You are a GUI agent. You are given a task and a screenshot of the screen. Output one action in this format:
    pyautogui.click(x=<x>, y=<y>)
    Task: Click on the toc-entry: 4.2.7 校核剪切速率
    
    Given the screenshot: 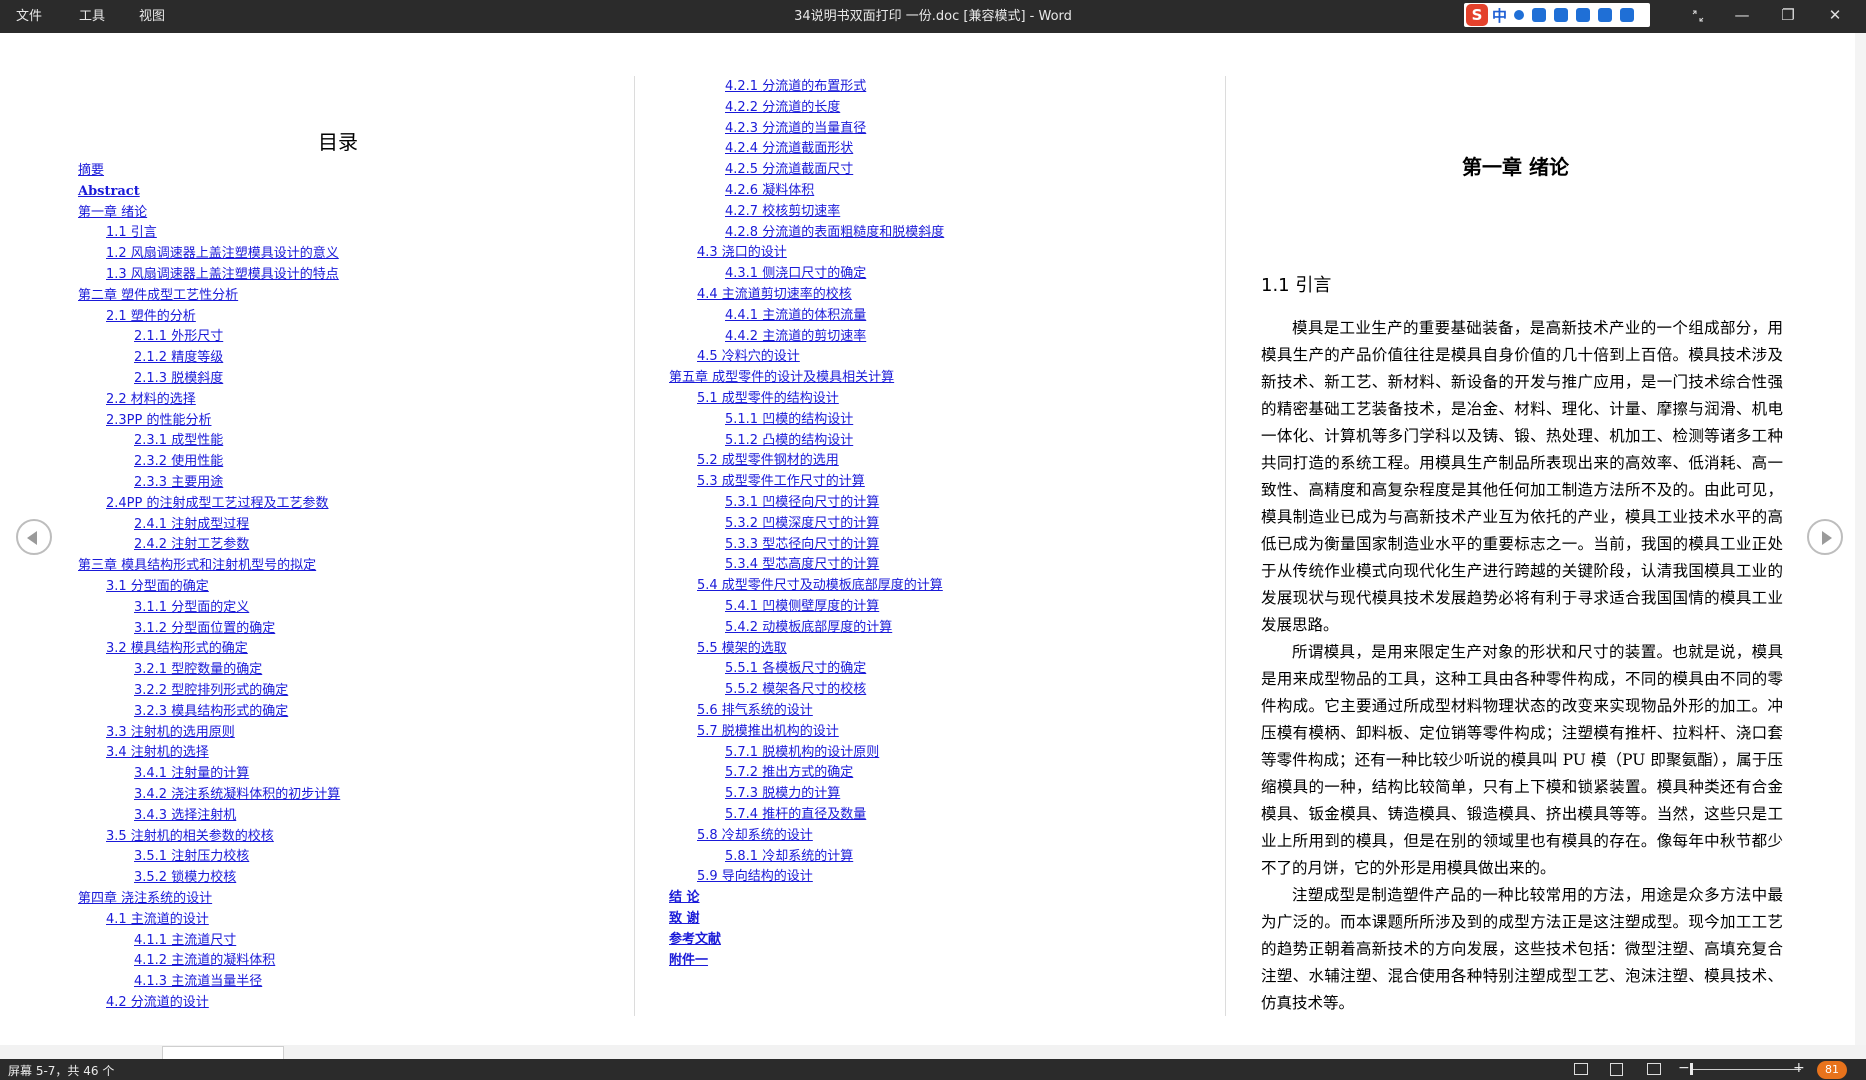 What is the action you would take?
    pyautogui.click(x=782, y=211)
    